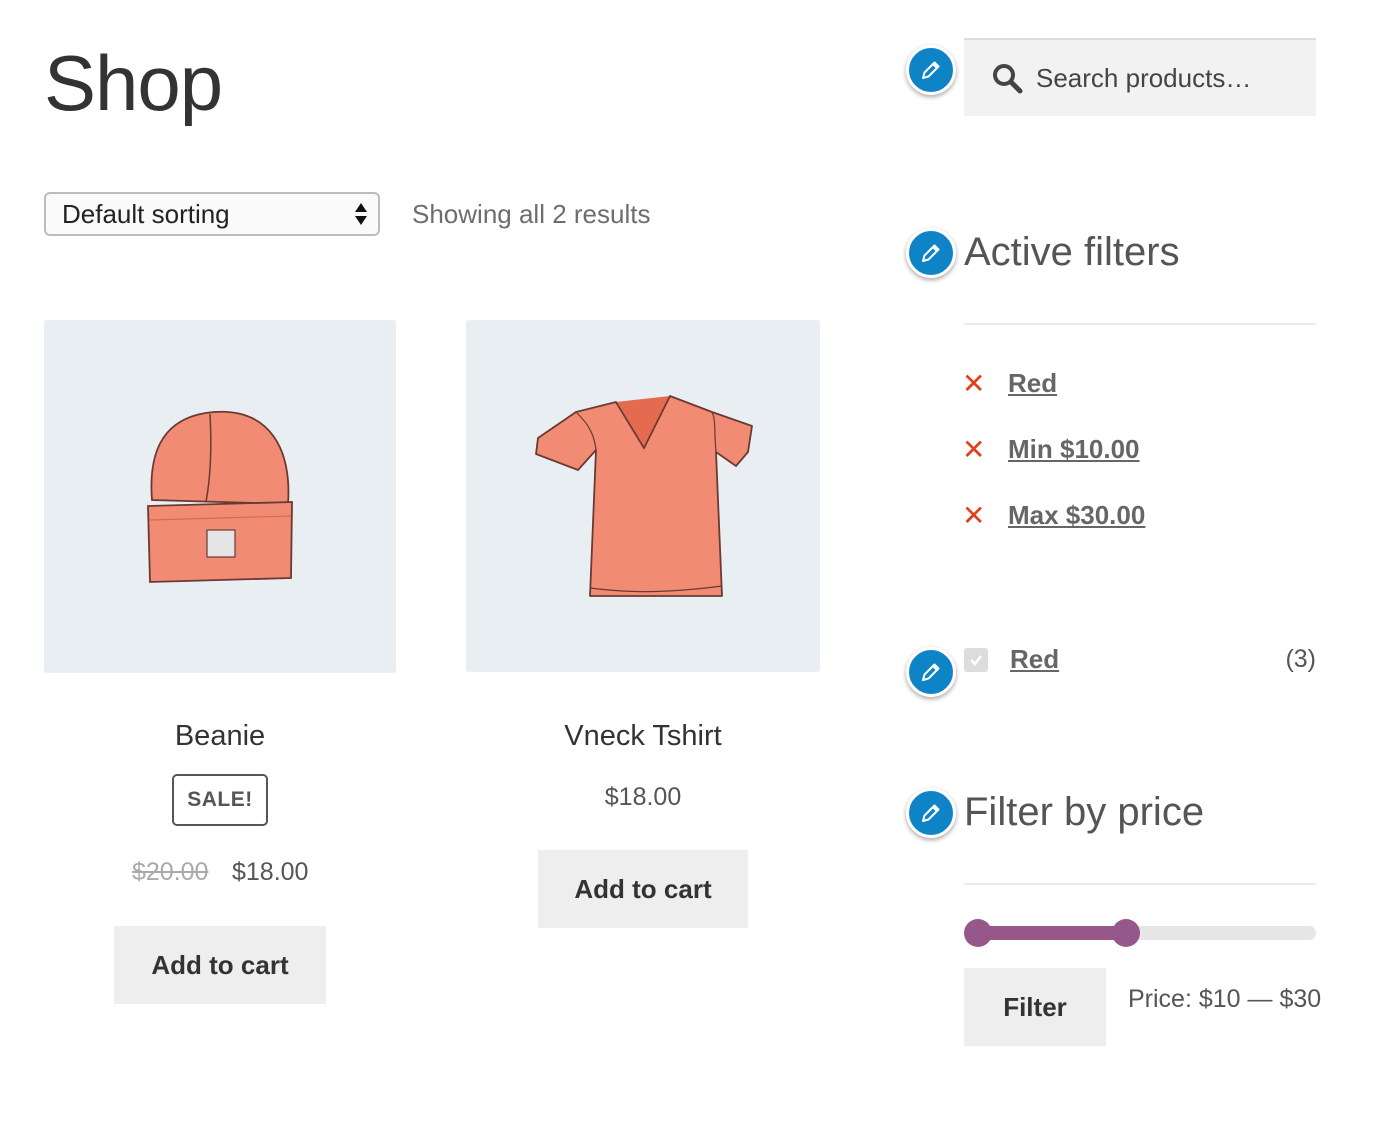 This screenshot has height=1124, width=1378. I want to click on product-search, so click(1140, 77).